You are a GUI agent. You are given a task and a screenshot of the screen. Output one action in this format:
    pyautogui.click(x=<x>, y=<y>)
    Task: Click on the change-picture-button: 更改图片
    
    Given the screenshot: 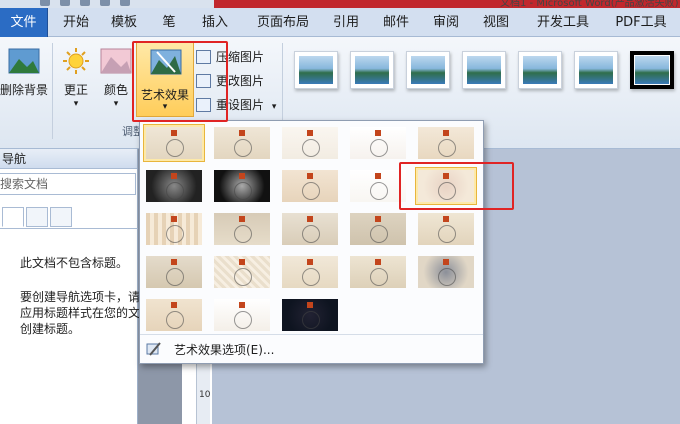 What is the action you would take?
    pyautogui.click(x=229, y=81)
    